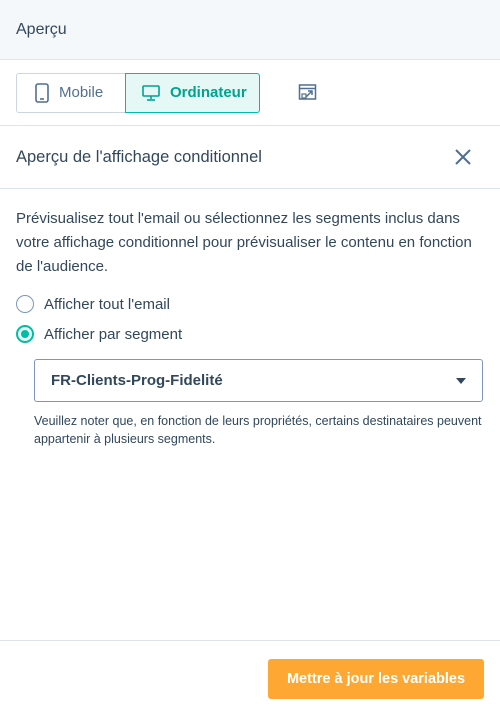 Image resolution: width=500 pixels, height=714 pixels. Describe the element at coordinates (250, 677) in the screenshot. I see `panel-footer: Mettre à jour les variables` at that location.